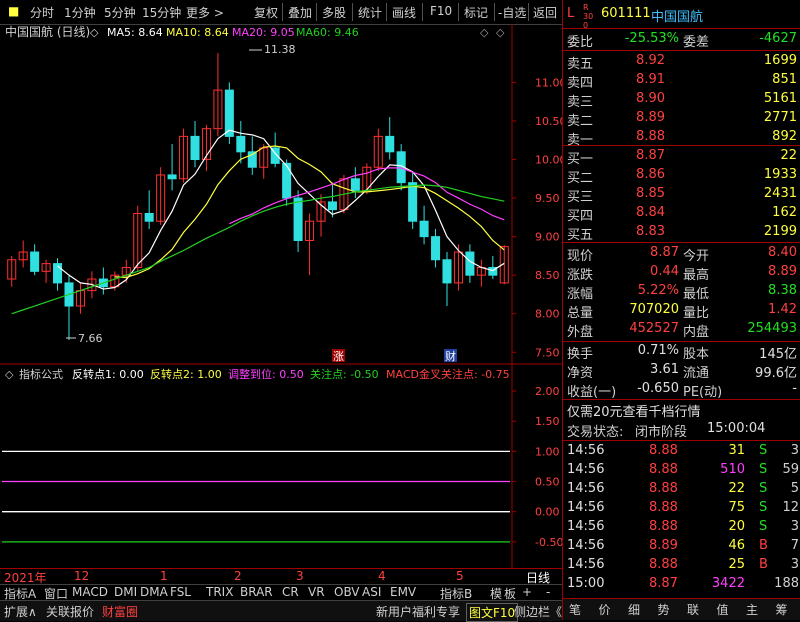 The image size is (800, 622). Describe the element at coordinates (663, 545) in the screenshot. I see `tick-price: 8.89` at that location.